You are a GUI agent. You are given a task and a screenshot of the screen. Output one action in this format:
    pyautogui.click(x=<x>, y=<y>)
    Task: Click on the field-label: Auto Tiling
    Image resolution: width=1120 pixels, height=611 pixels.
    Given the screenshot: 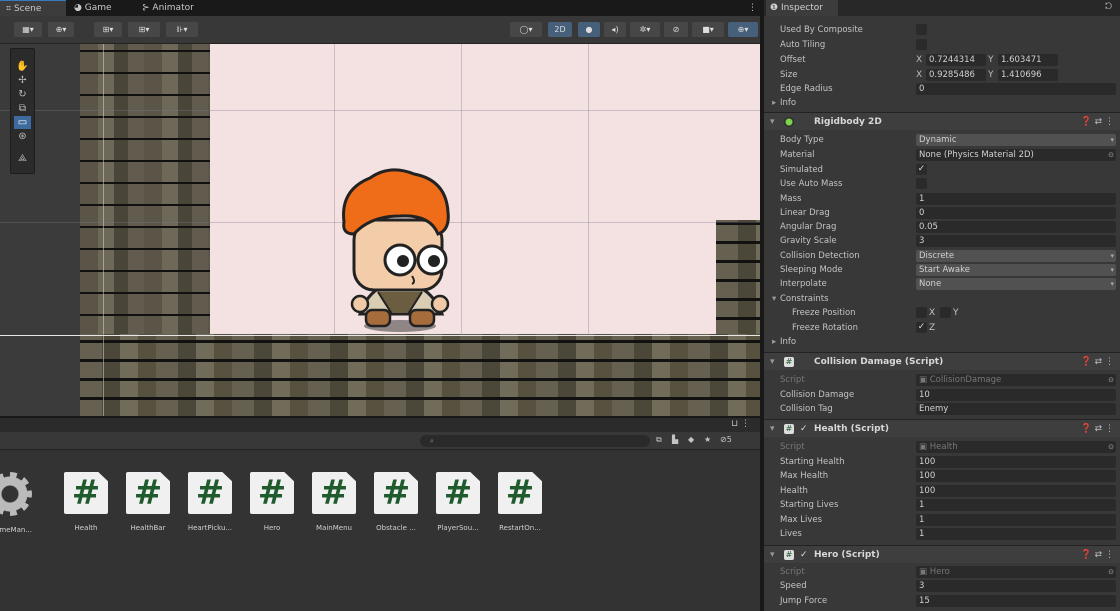 What is the action you would take?
    pyautogui.click(x=803, y=45)
    